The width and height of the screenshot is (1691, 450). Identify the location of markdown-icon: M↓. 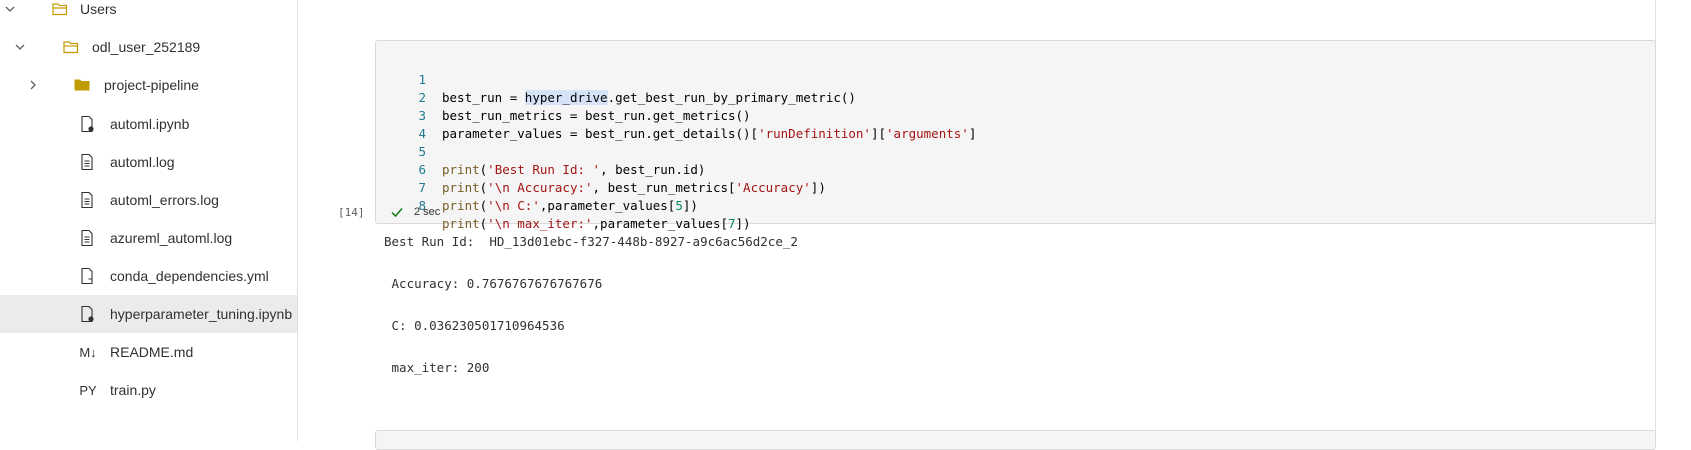
(88, 352).